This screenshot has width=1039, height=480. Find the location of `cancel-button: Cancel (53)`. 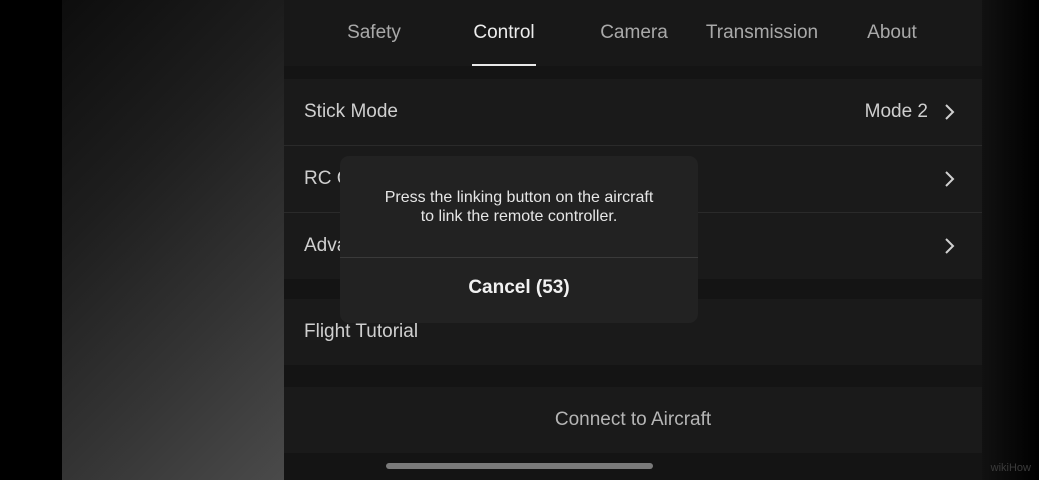

cancel-button: Cancel (53) is located at coordinates (519, 290).